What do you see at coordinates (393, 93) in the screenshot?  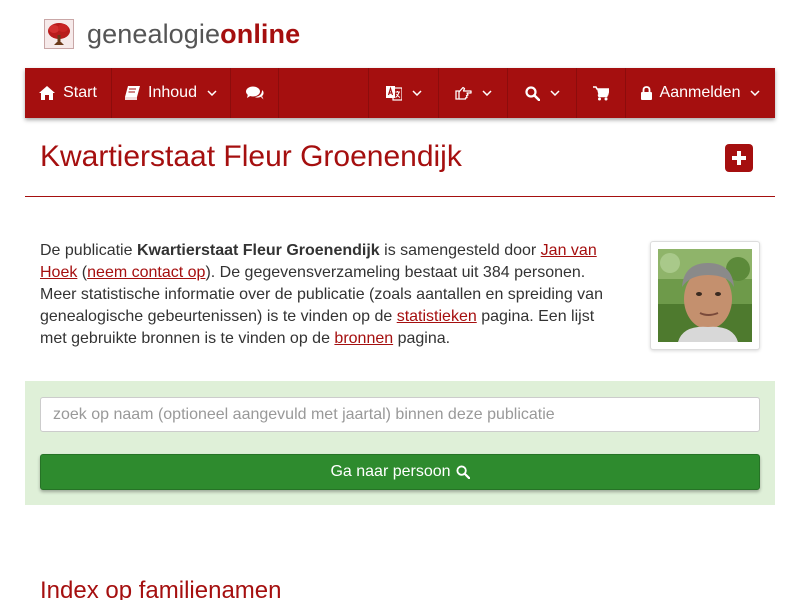 I see `translate-icon` at bounding box center [393, 93].